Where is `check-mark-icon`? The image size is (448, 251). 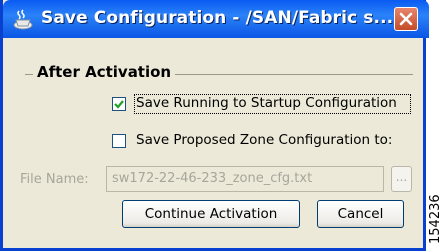
check-mark-icon is located at coordinates (119, 104).